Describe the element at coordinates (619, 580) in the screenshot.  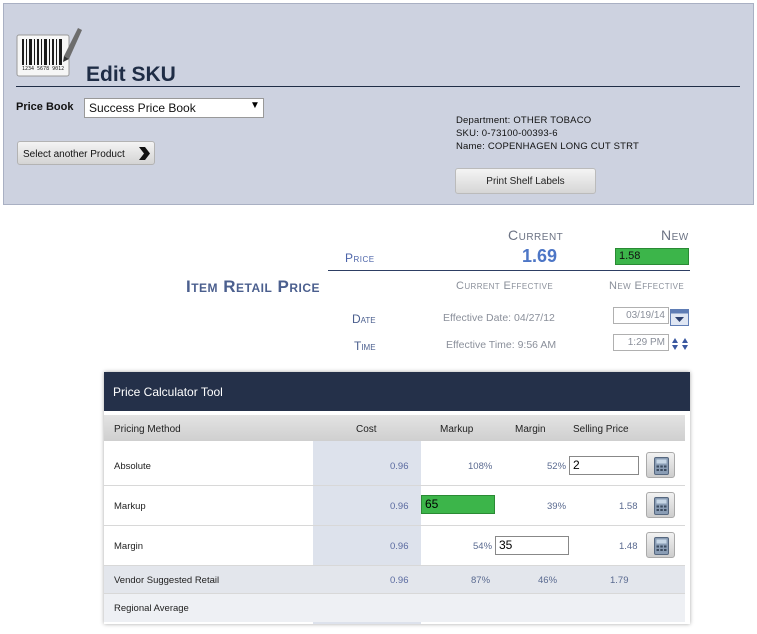
I see `selling-price-value: 1.79` at that location.